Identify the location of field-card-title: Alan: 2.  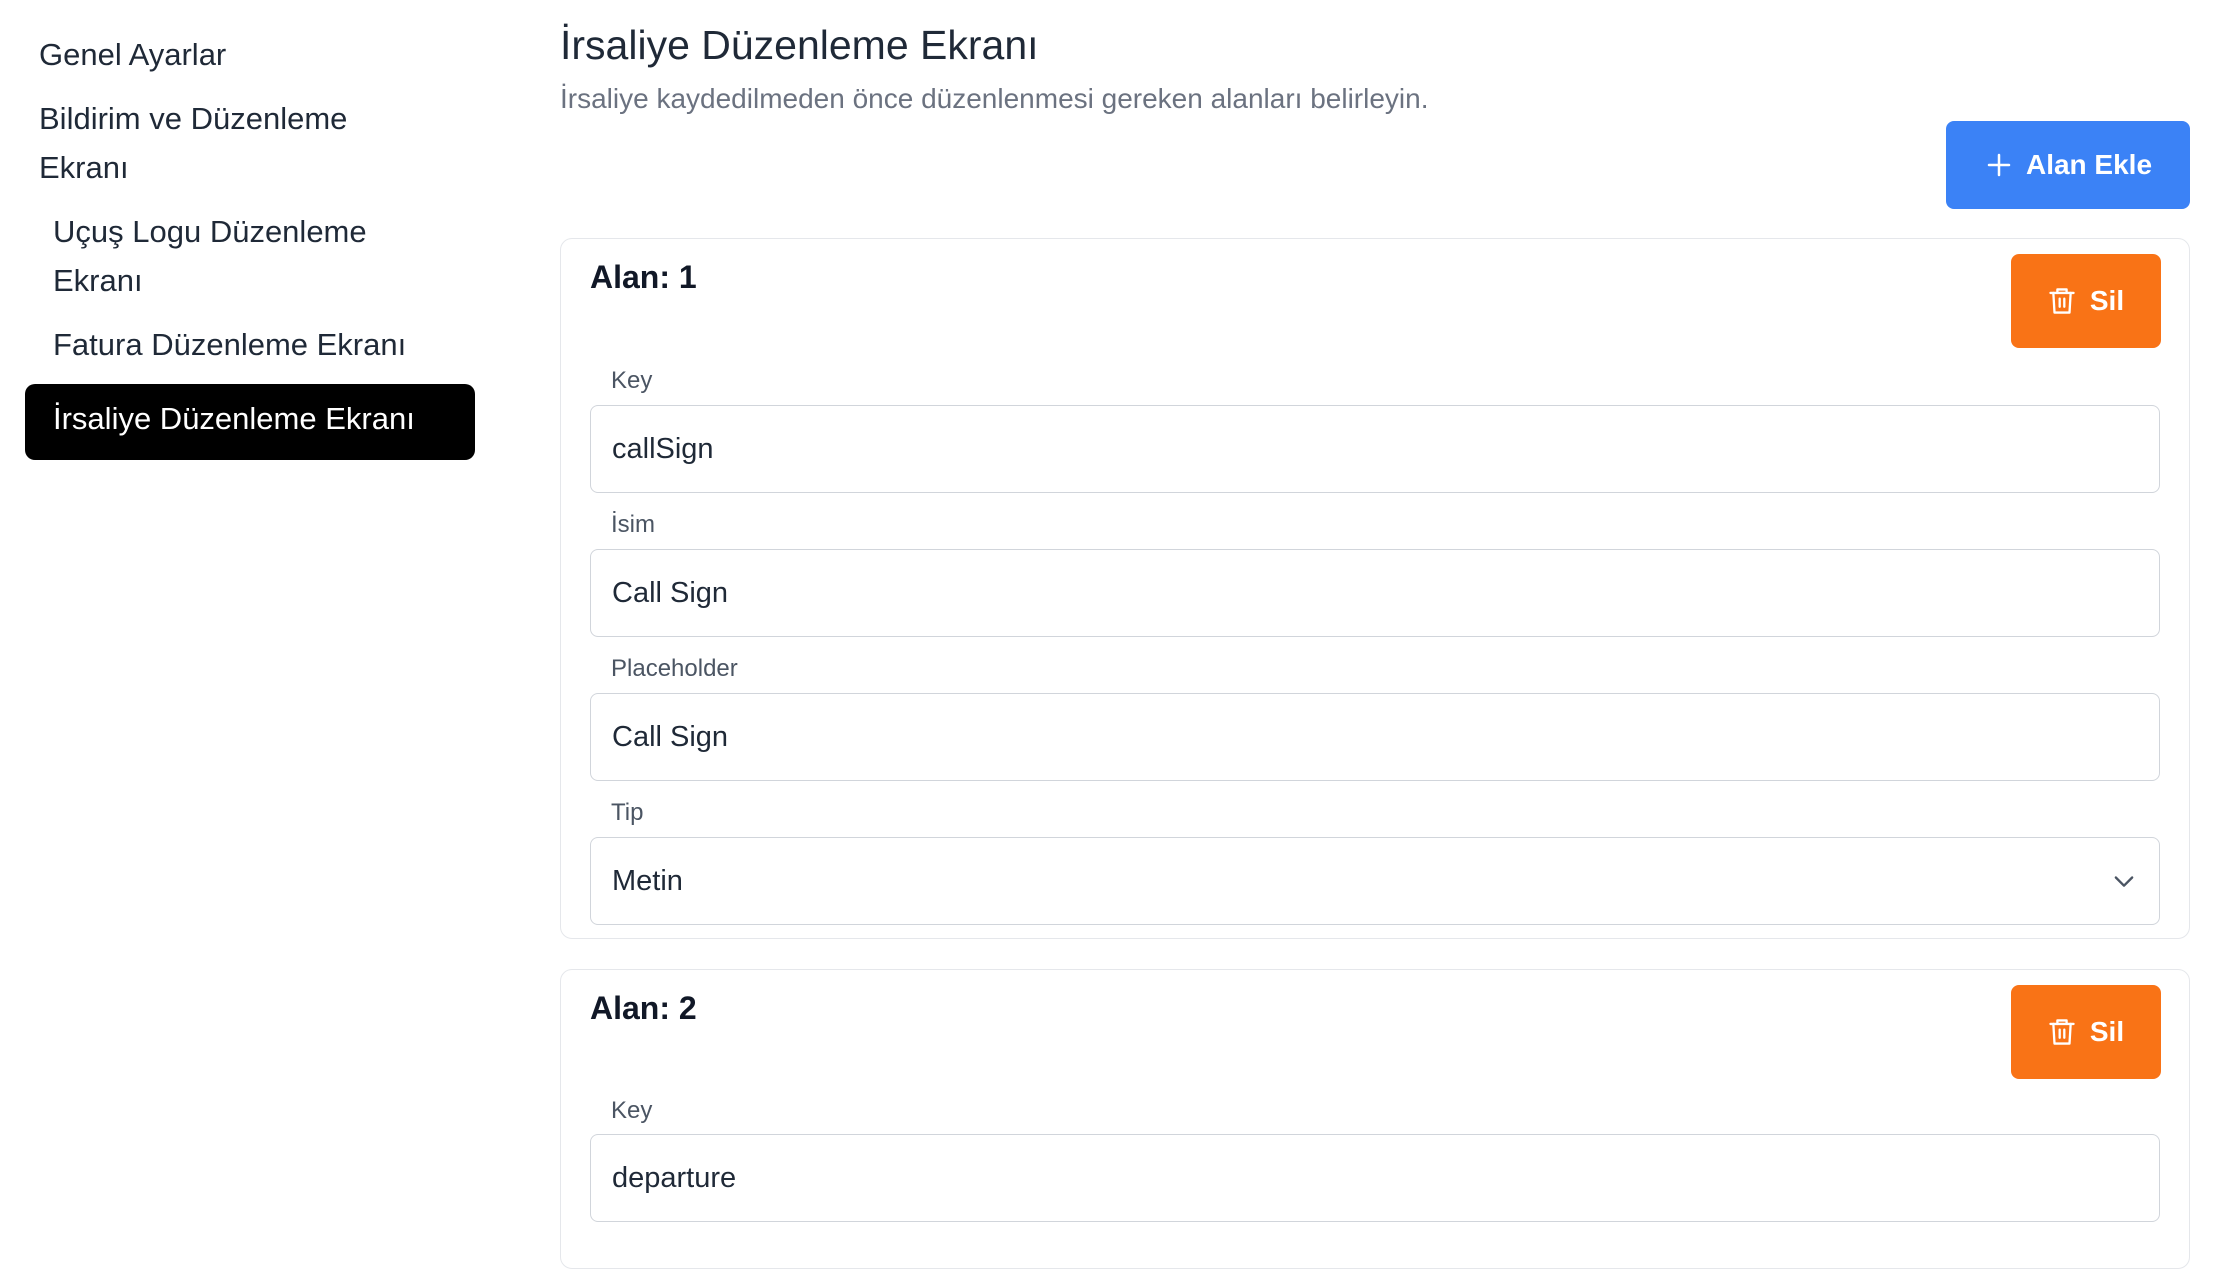
(643, 1008).